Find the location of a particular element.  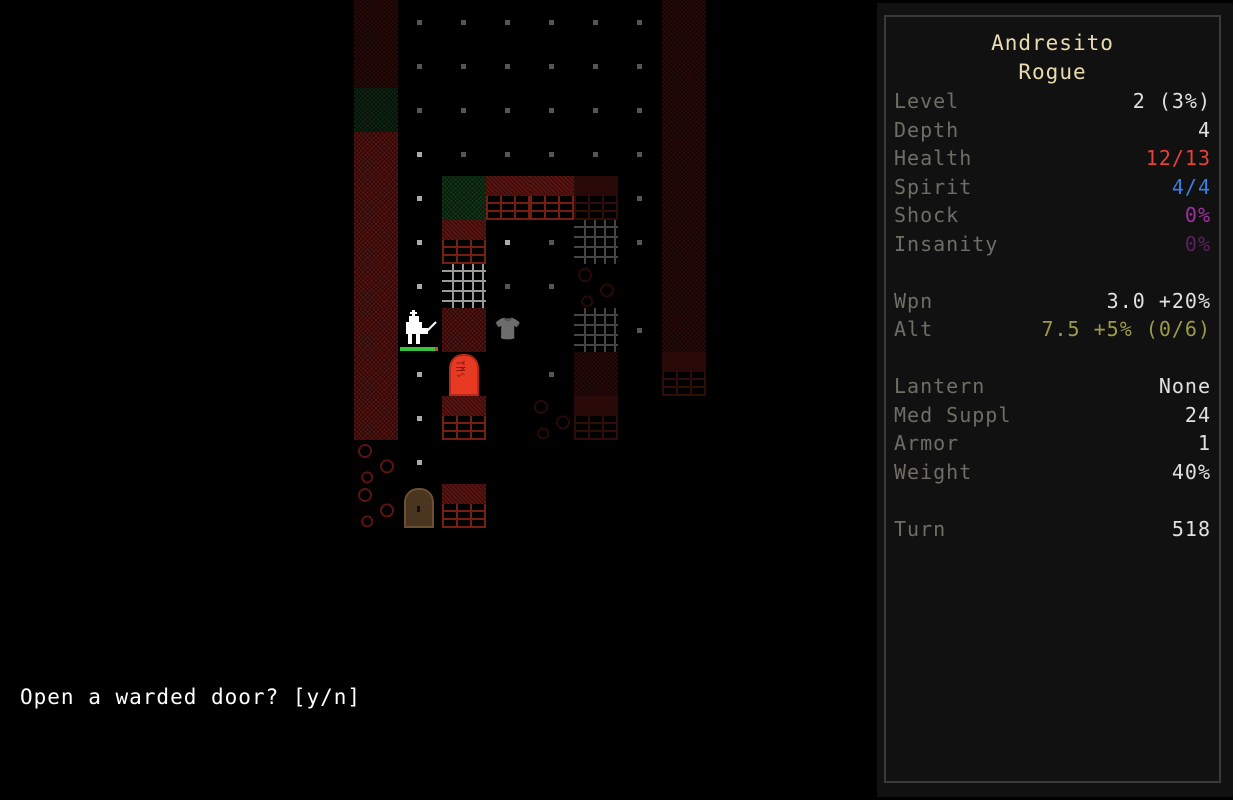

stat-value: 12/13 is located at coordinates (1178, 158).